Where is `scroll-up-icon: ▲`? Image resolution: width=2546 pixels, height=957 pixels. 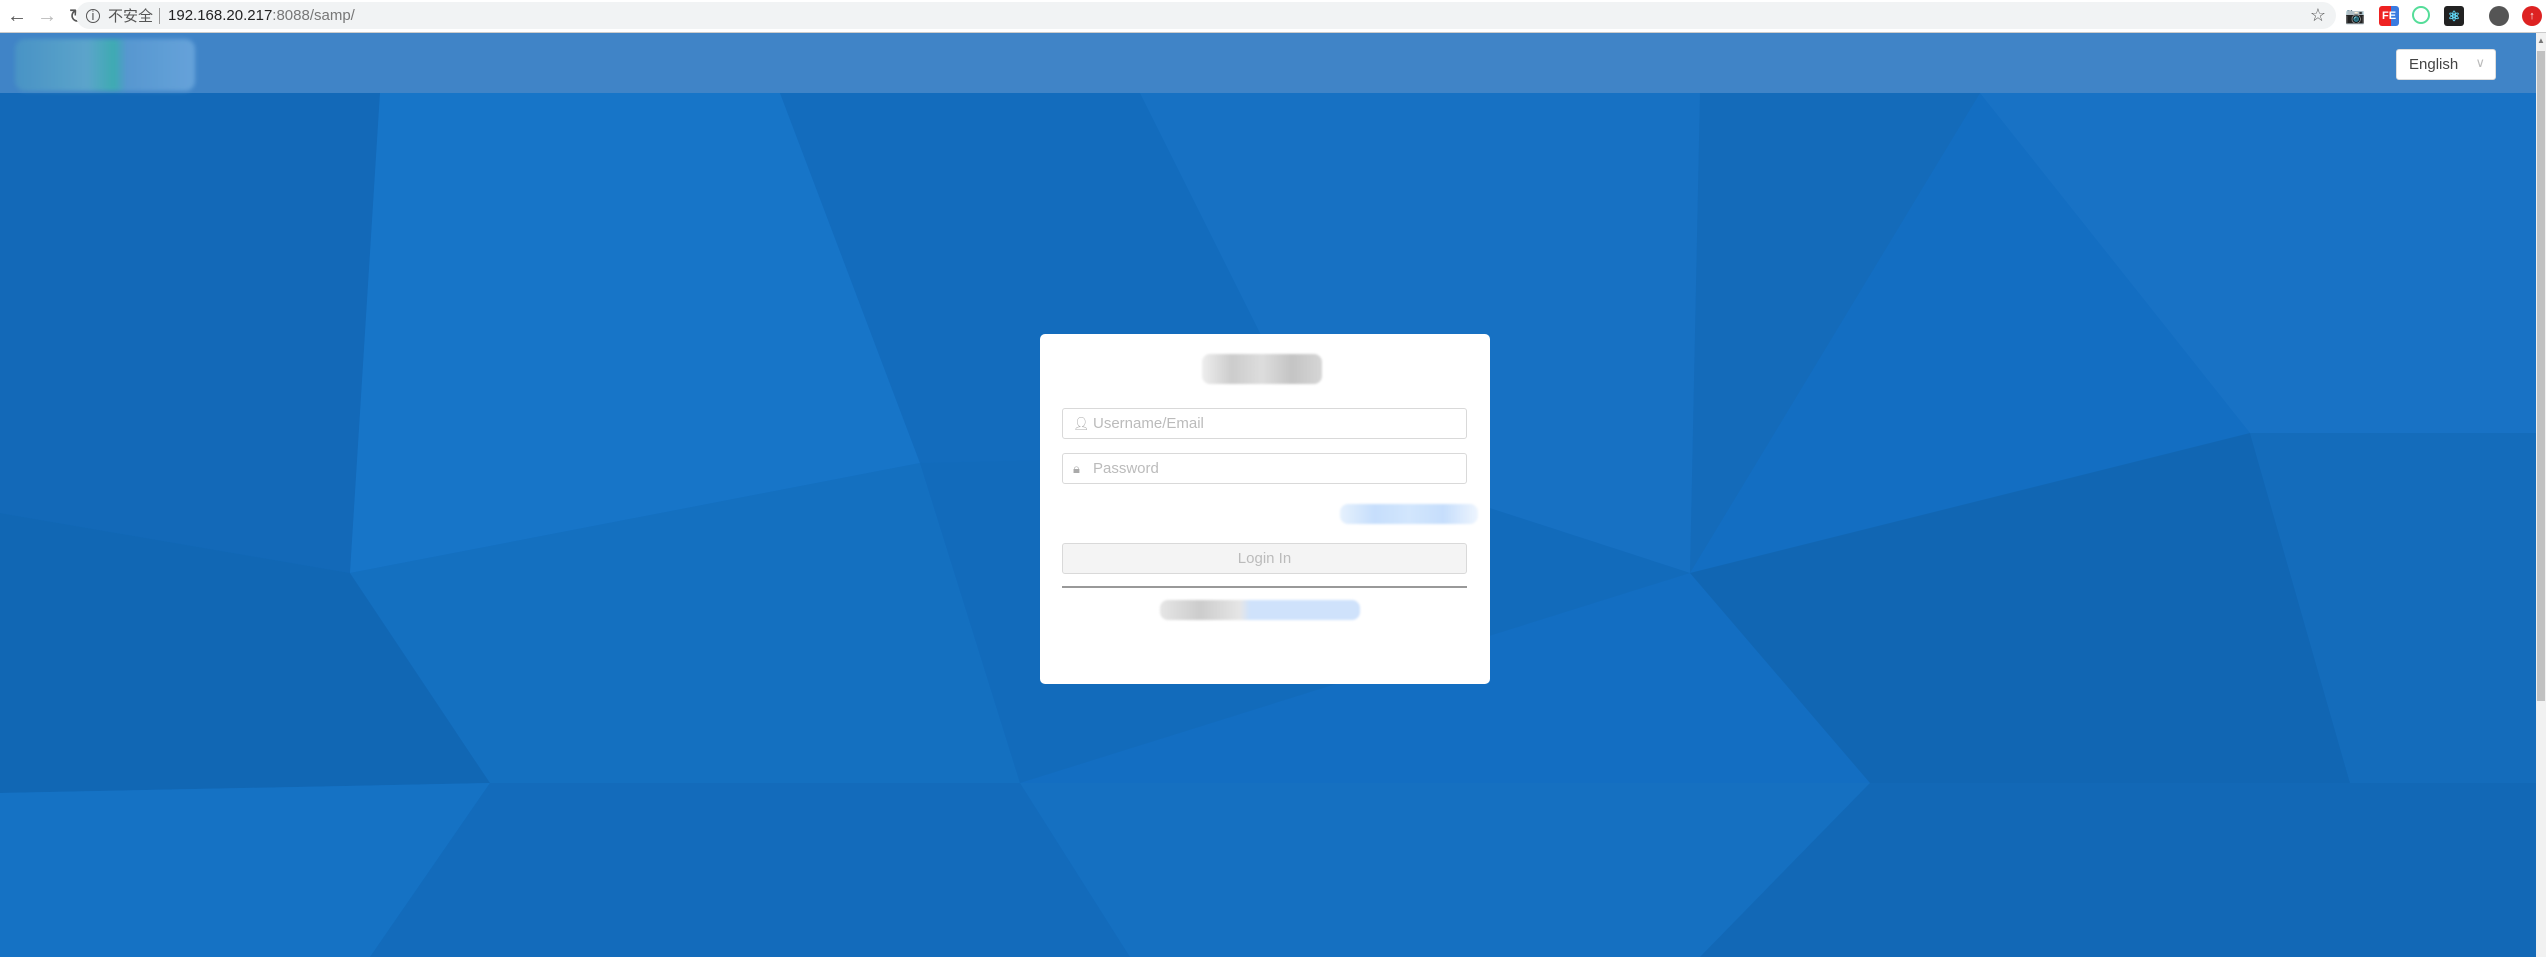 scroll-up-icon: ▲ is located at coordinates (2541, 40).